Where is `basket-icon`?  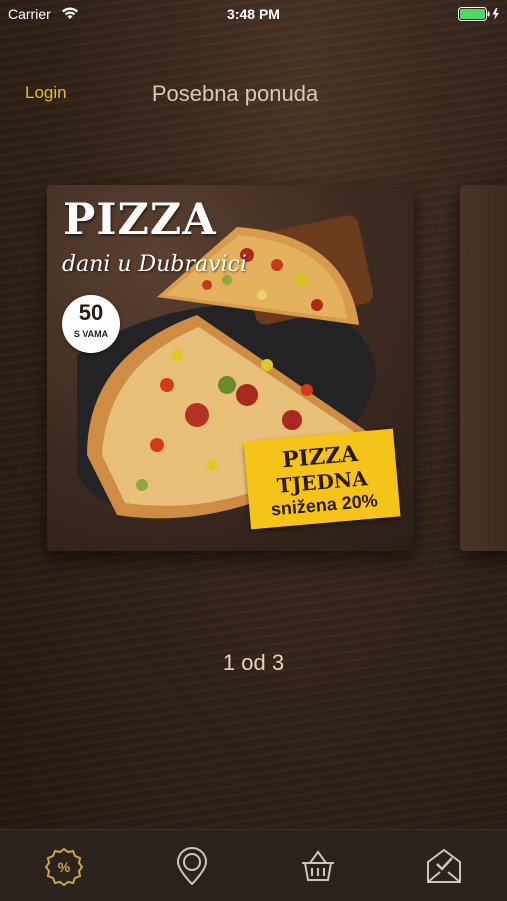 basket-icon is located at coordinates (318, 865).